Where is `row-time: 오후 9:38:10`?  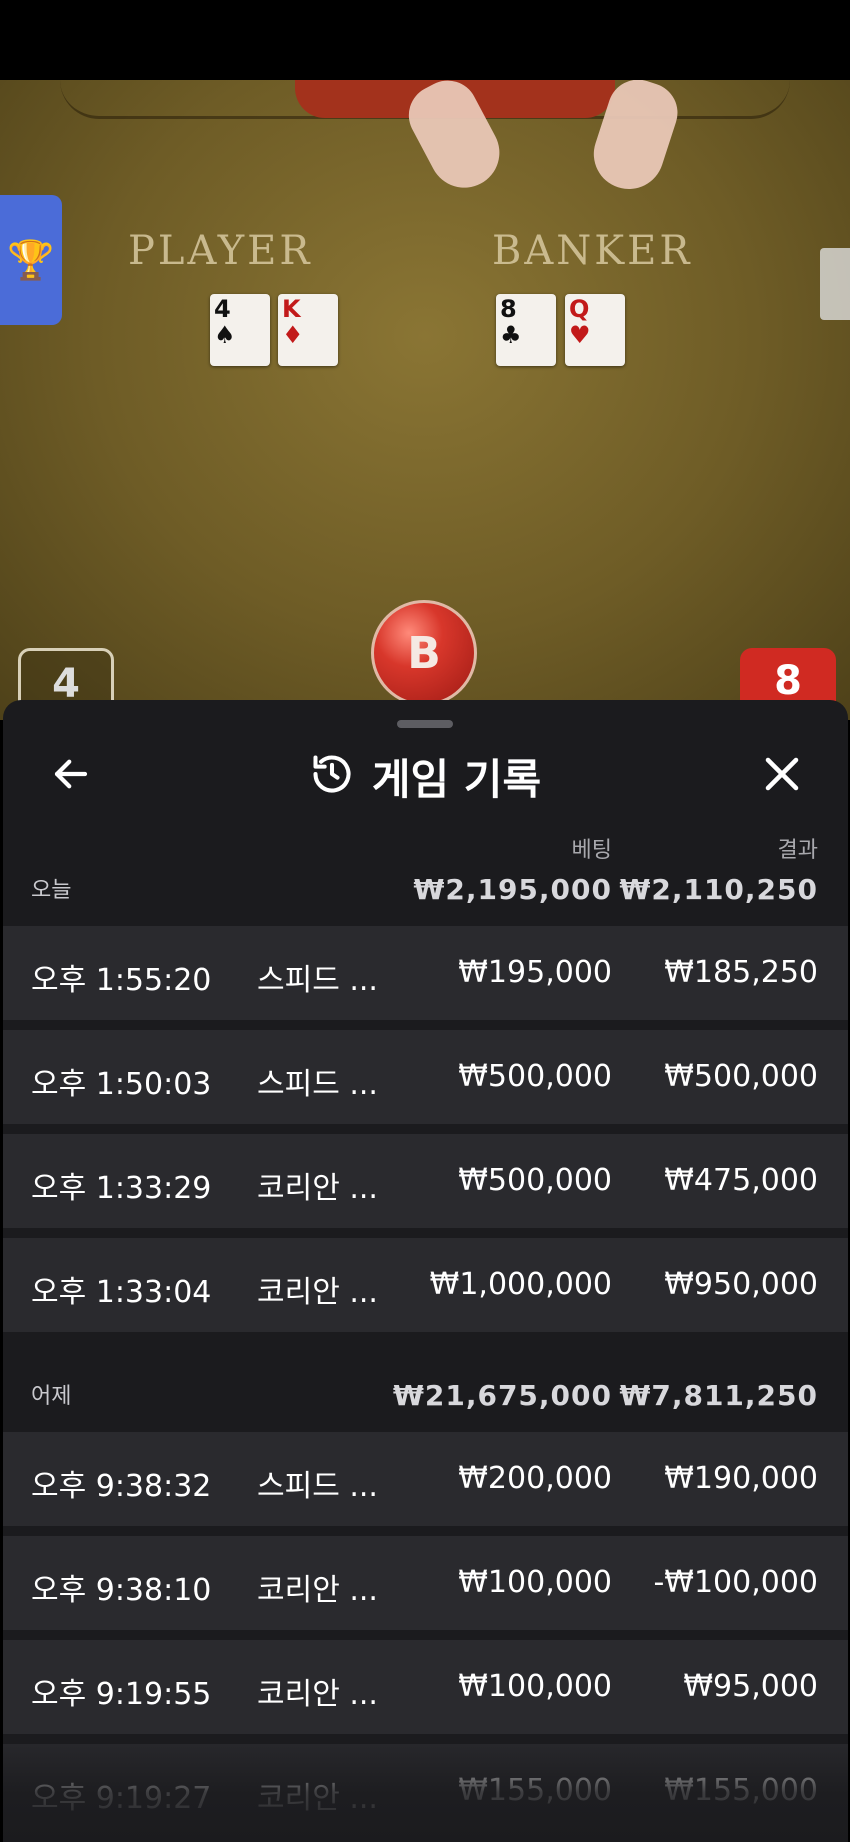
row-time: 오후 9:38:10 is located at coordinates (121, 1590).